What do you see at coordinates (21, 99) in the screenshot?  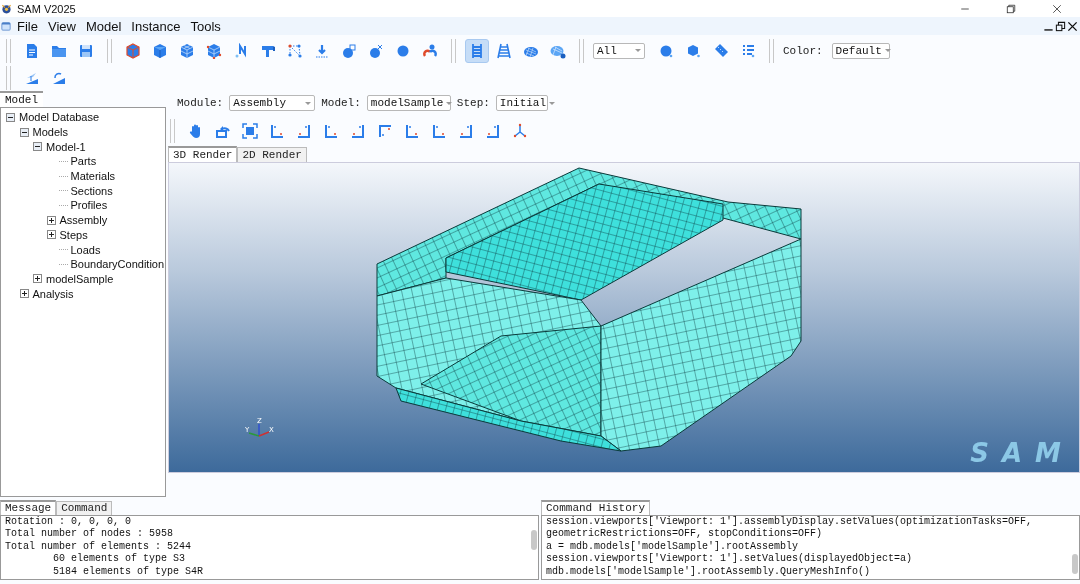 I see `panel-tab: Model` at bounding box center [21, 99].